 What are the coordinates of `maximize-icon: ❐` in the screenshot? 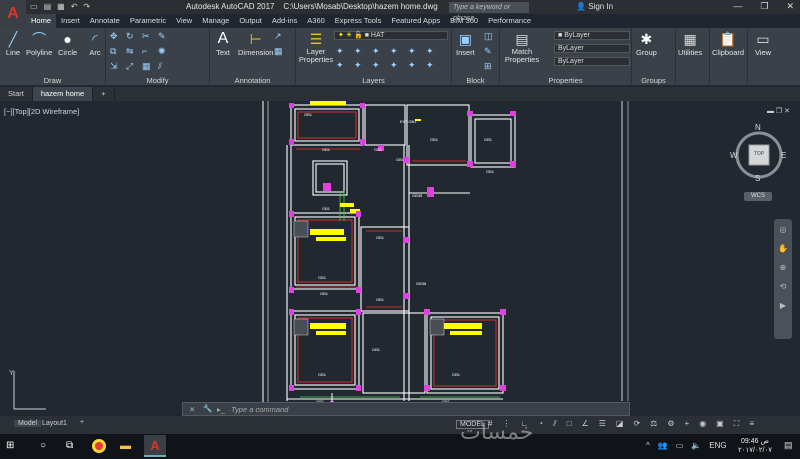 It's located at (764, 6).